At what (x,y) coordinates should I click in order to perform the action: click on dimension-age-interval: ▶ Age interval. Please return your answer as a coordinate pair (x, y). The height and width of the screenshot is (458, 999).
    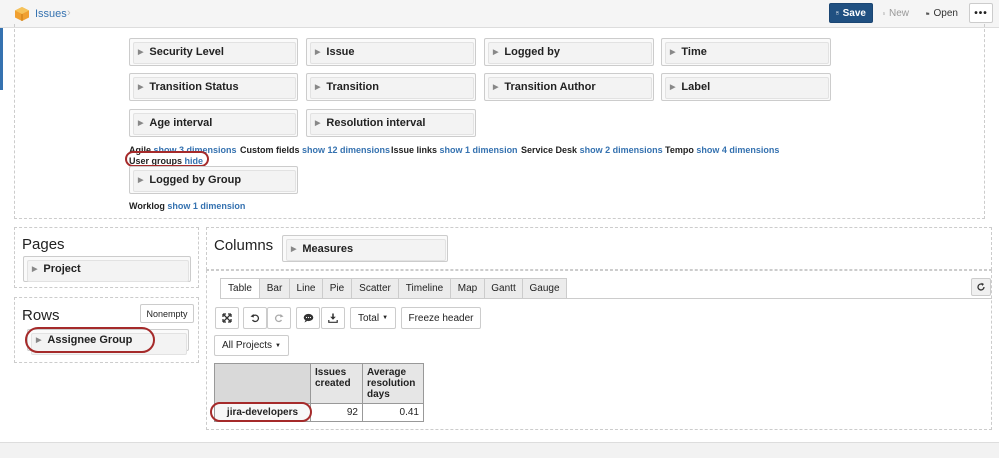
    Looking at the image, I should click on (213, 123).